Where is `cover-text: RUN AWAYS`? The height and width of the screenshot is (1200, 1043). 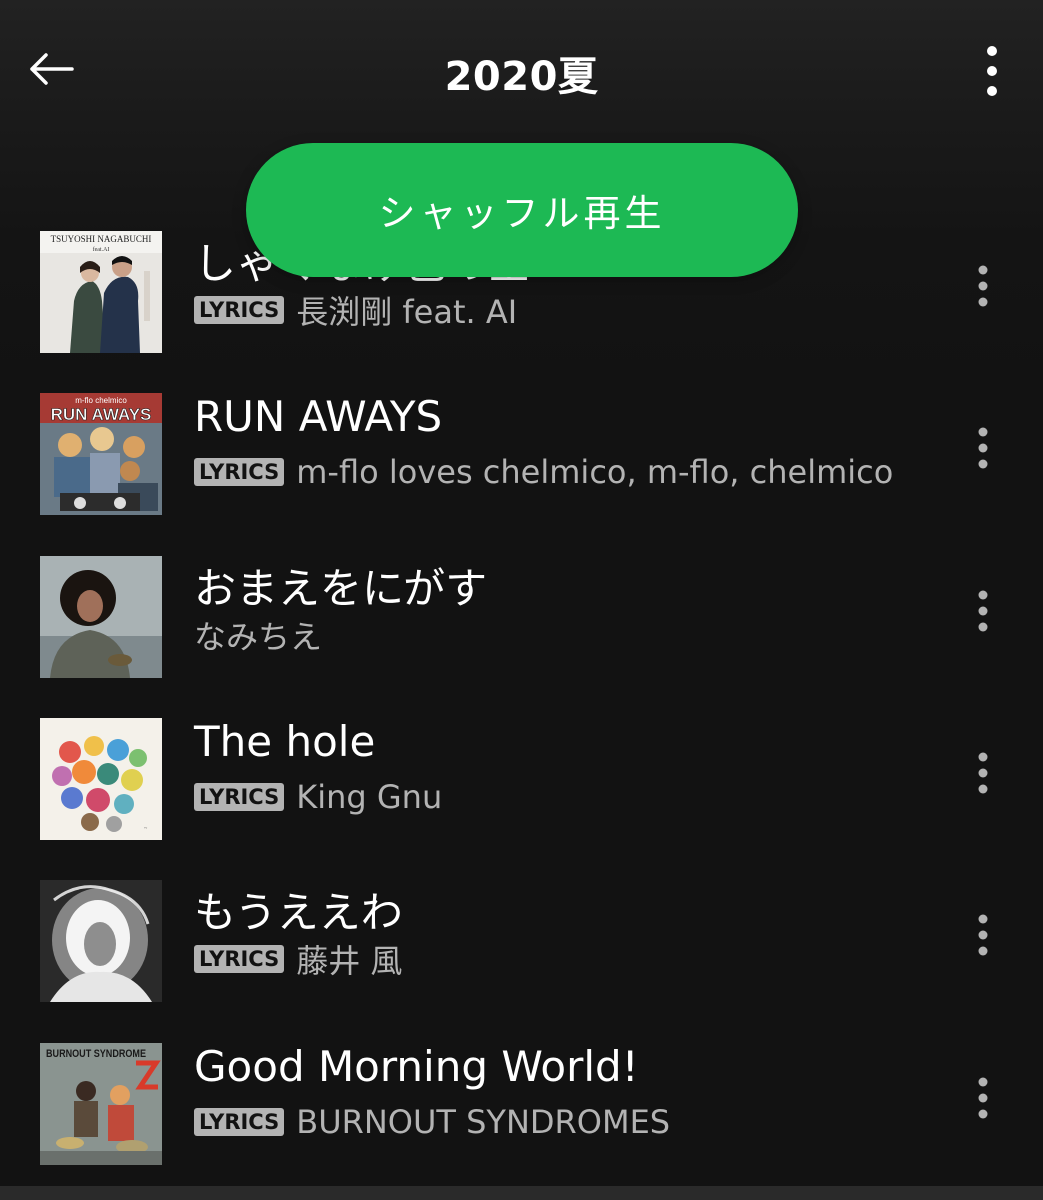 cover-text: RUN AWAYS is located at coordinates (101, 414).